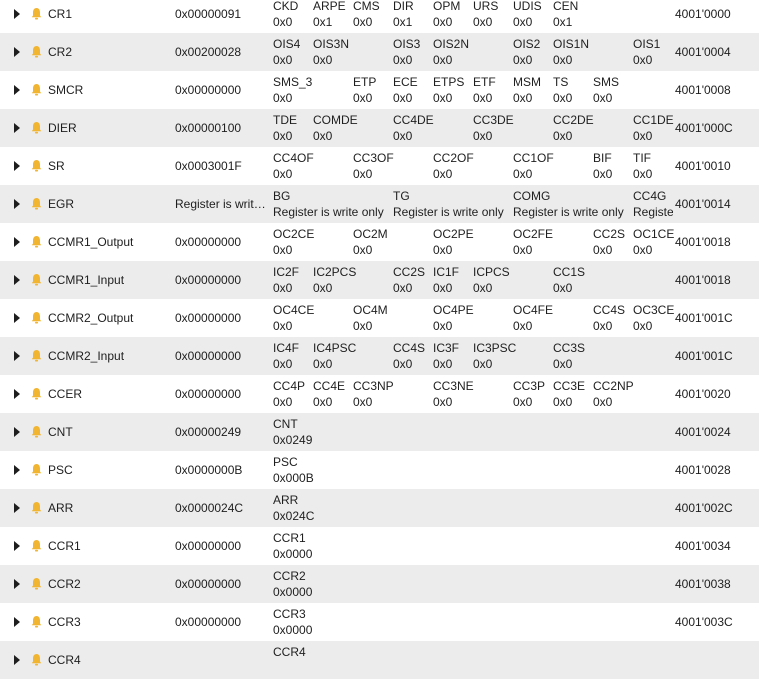  I want to click on bitfield: PSC 0x000B, so click(293, 470).